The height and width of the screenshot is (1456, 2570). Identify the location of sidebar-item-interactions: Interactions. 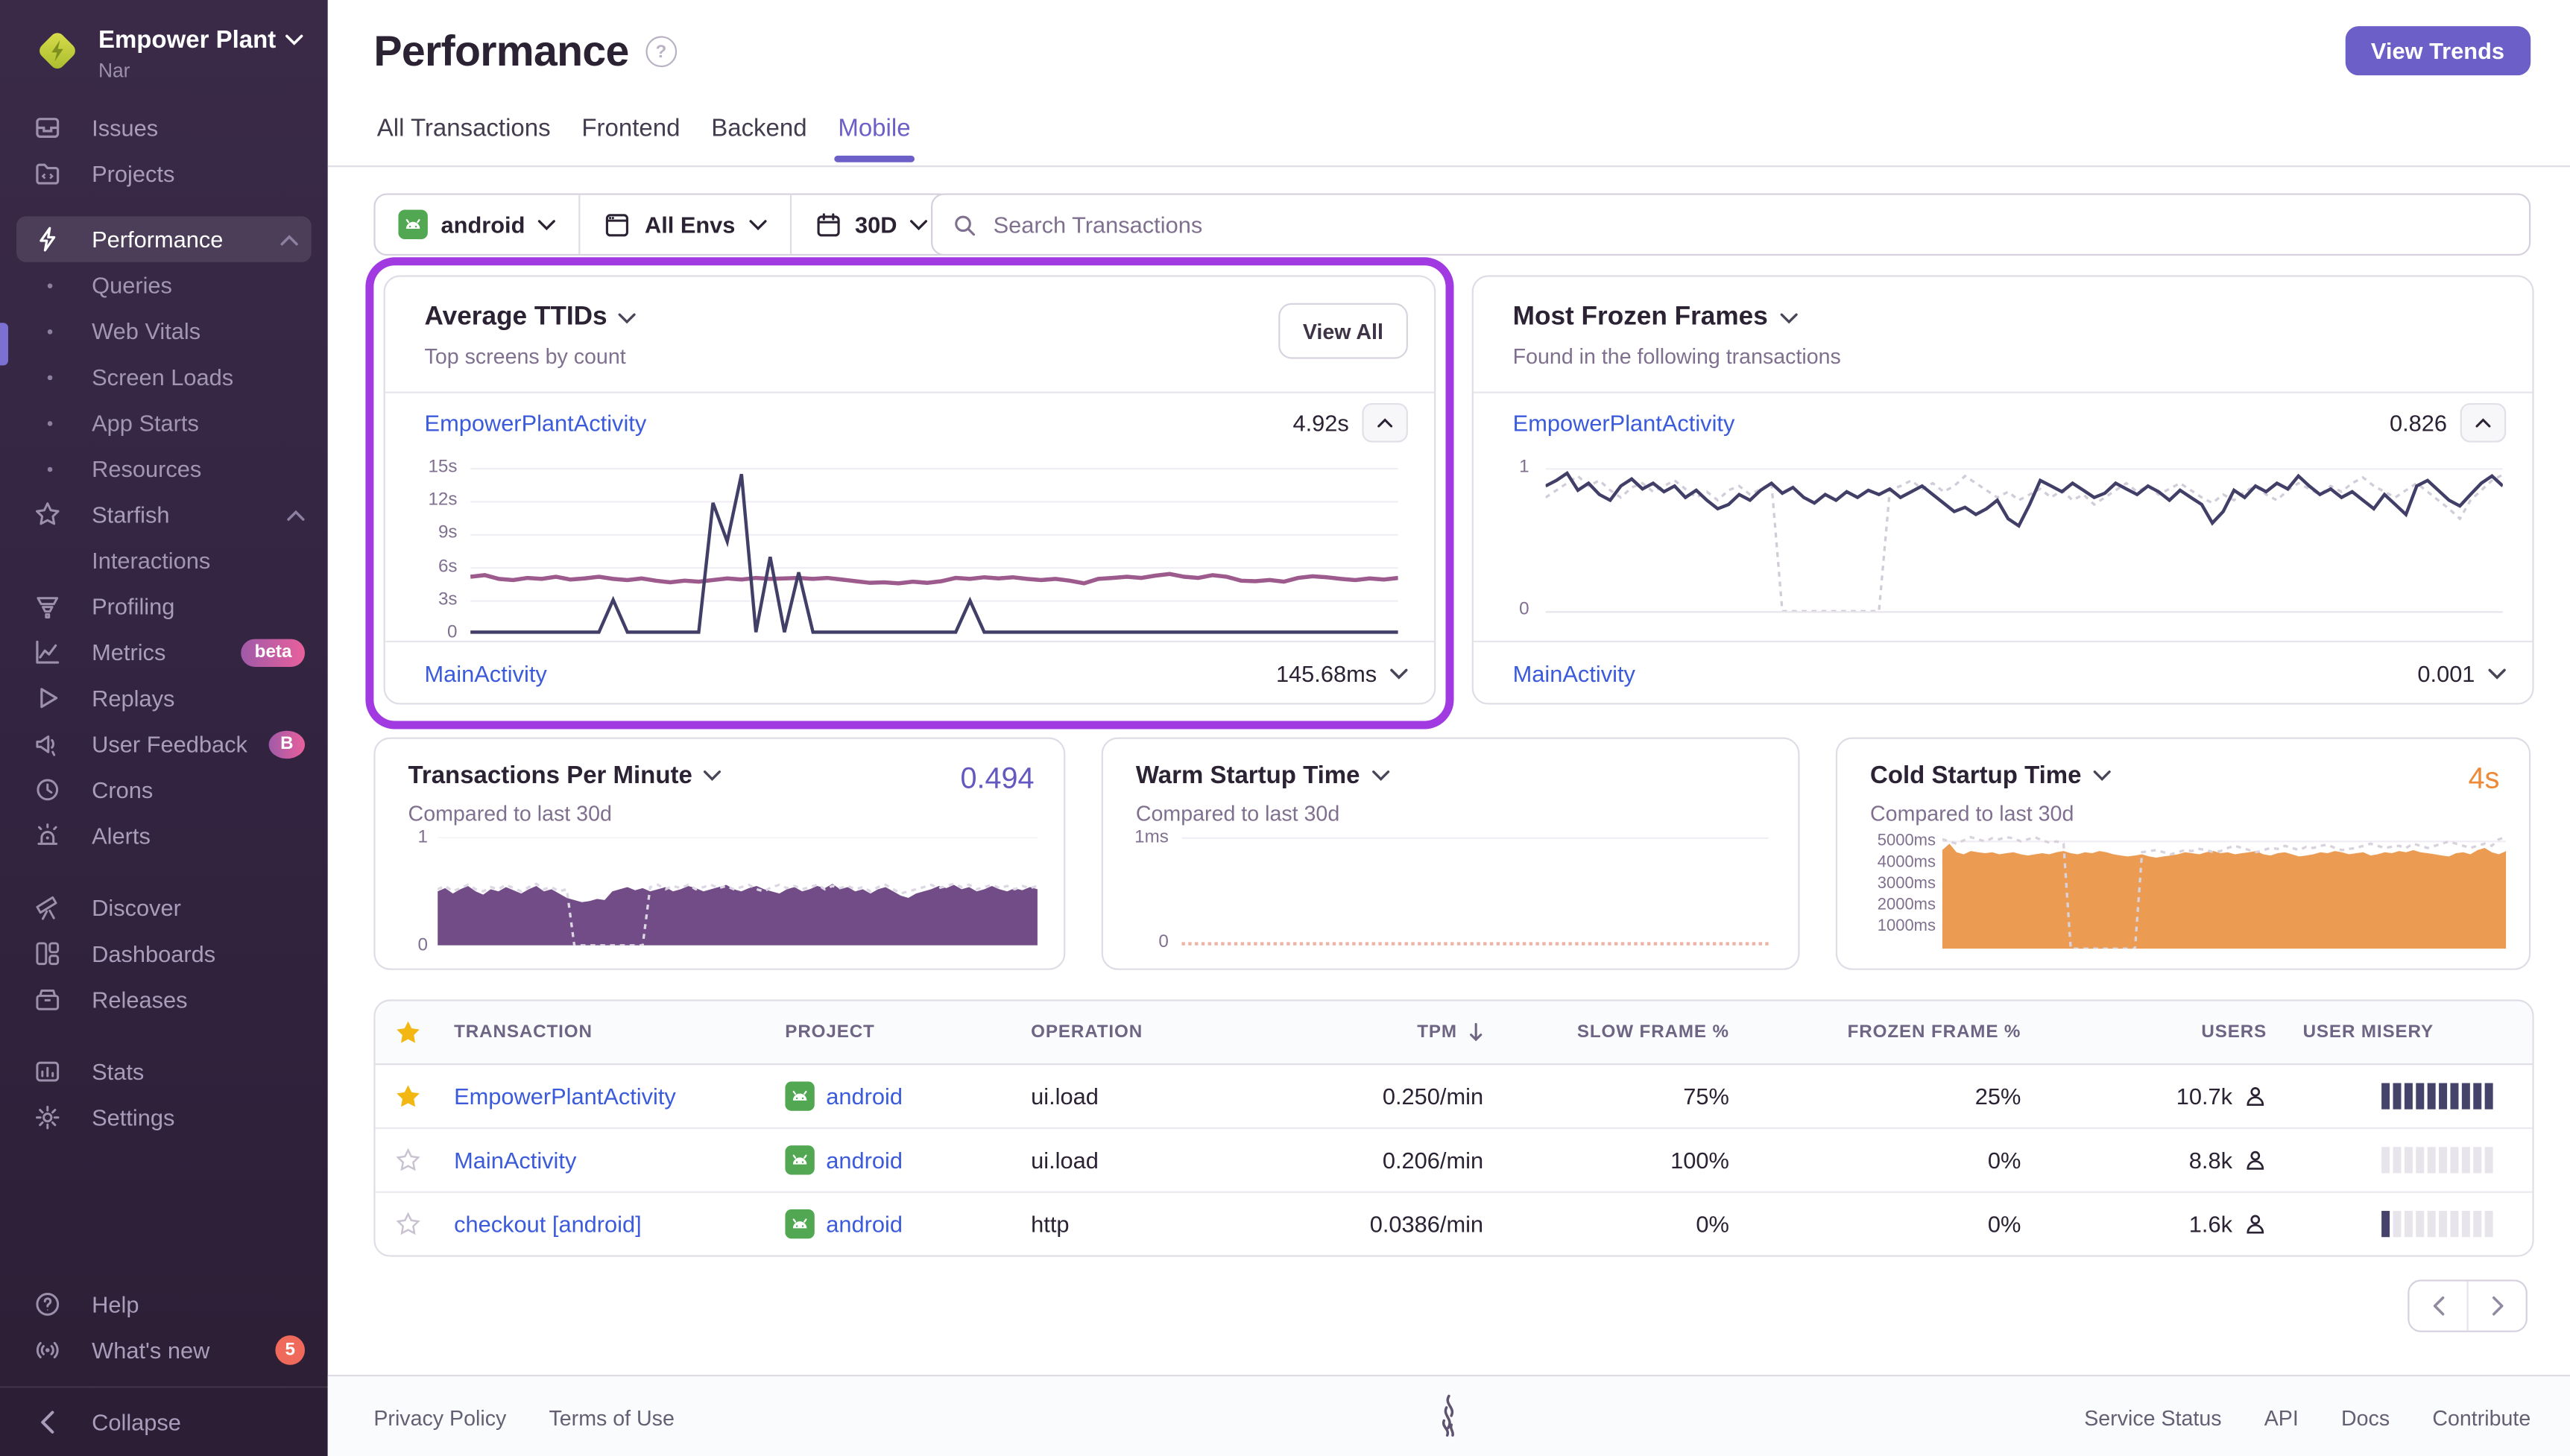
(164, 560).